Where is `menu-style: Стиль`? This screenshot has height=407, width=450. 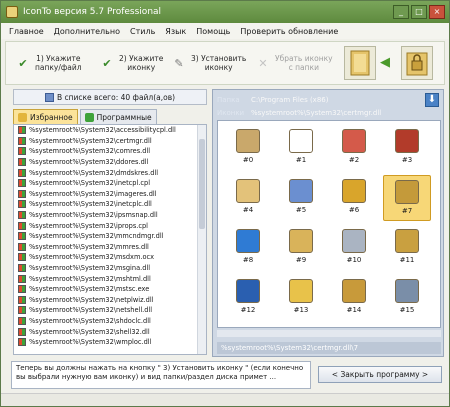 menu-style: Стиль is located at coordinates (142, 31).